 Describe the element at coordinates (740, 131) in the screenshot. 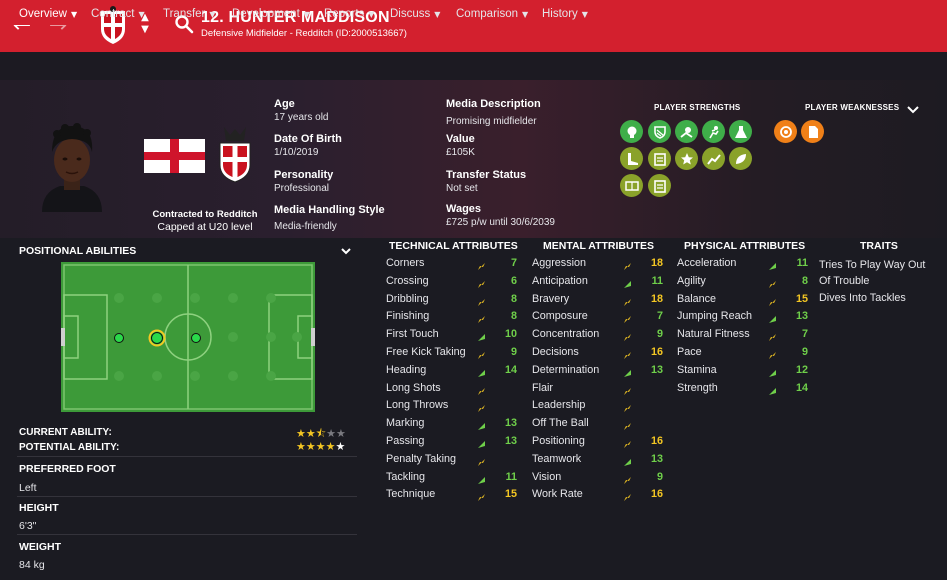

I see `flask-icon` at that location.